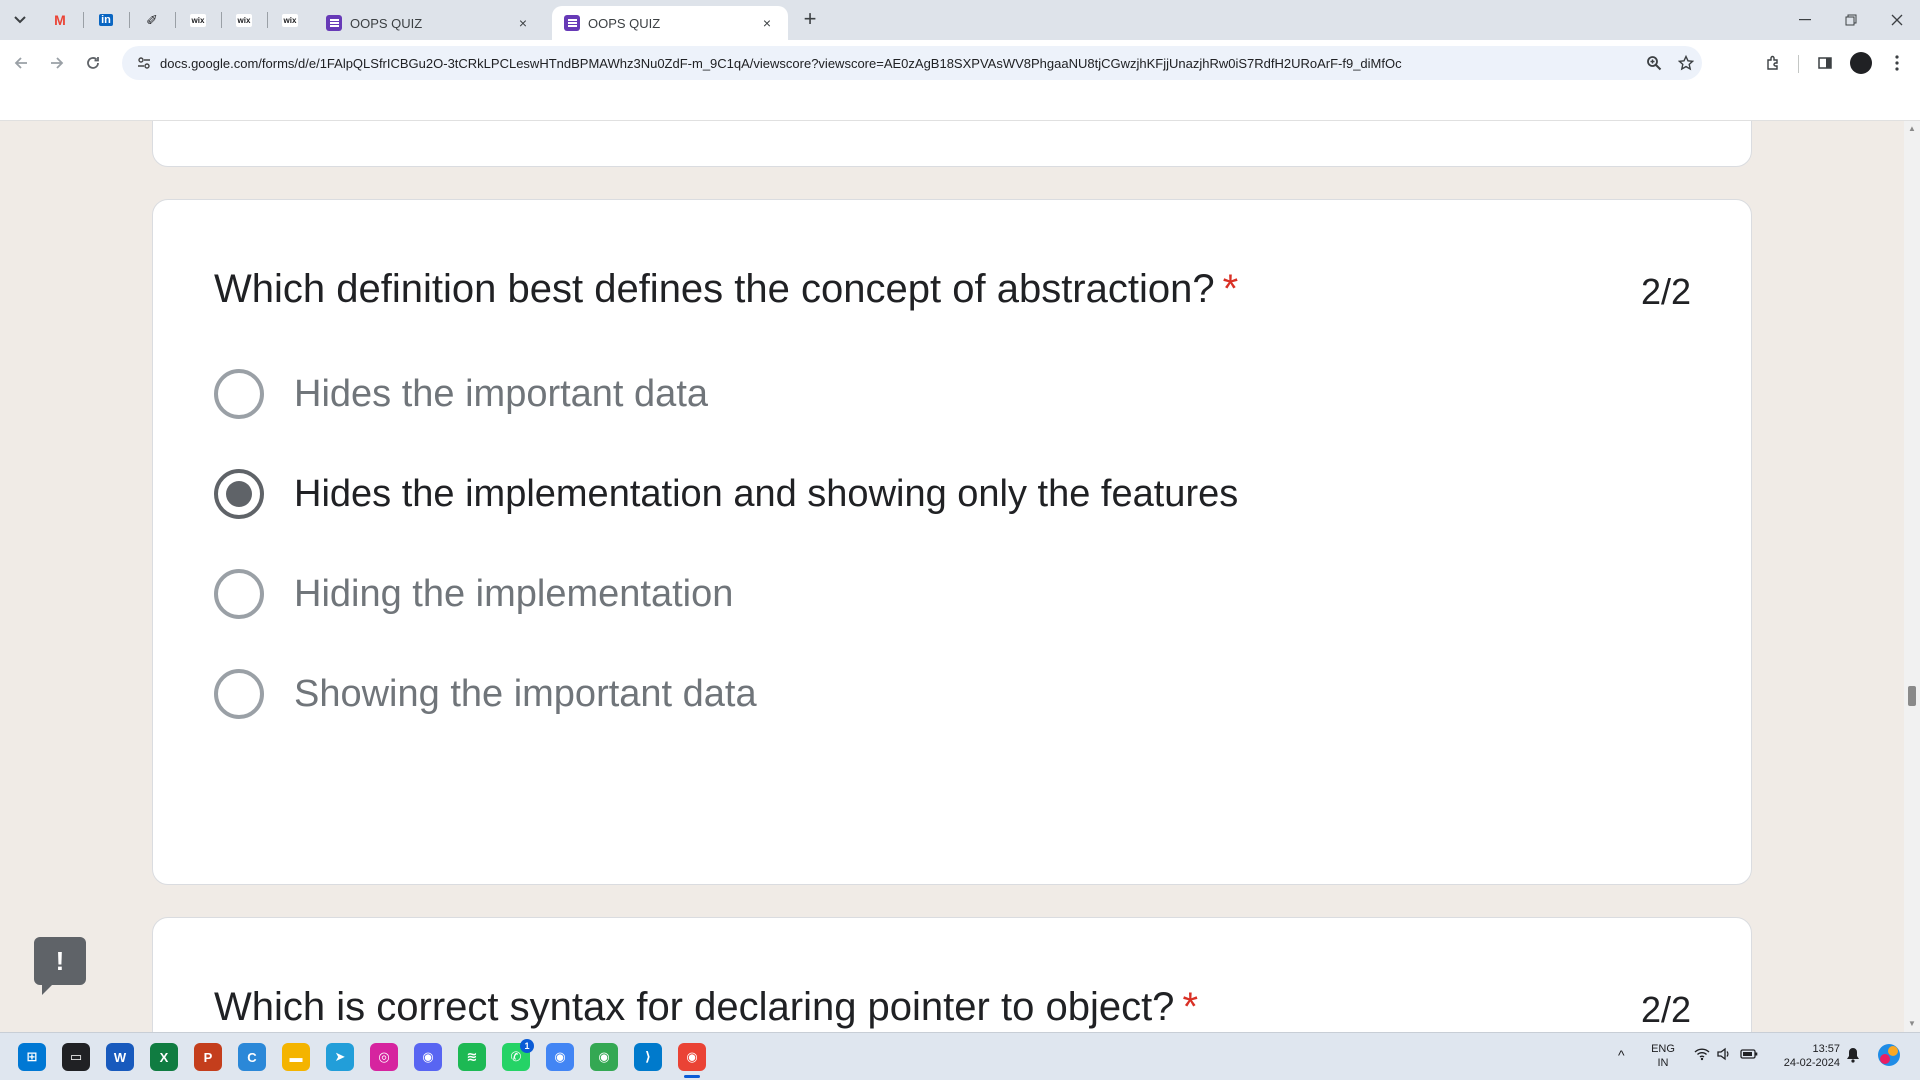 This screenshot has width=1920, height=1080. I want to click on scroll-down-arrow-icon: ▼, so click(1912, 1024).